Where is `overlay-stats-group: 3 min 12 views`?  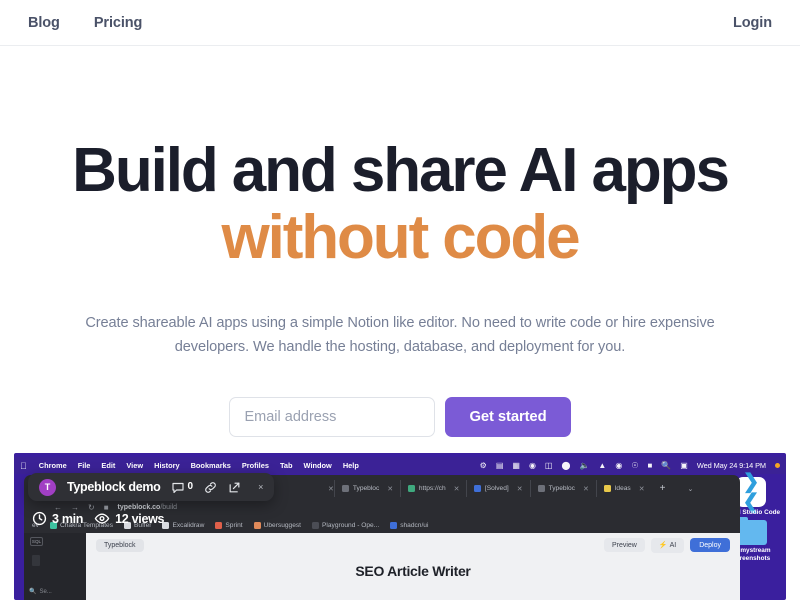
overlay-stats-group: 3 min 12 views is located at coordinates (98, 518).